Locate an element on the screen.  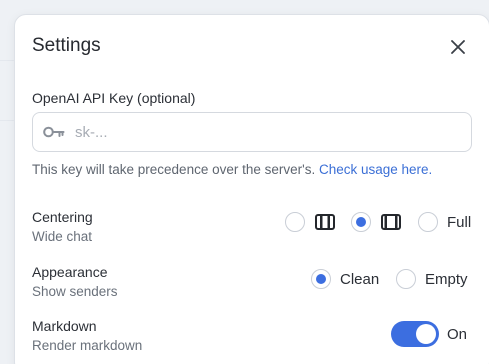
api-key-field is located at coordinates (252, 132).